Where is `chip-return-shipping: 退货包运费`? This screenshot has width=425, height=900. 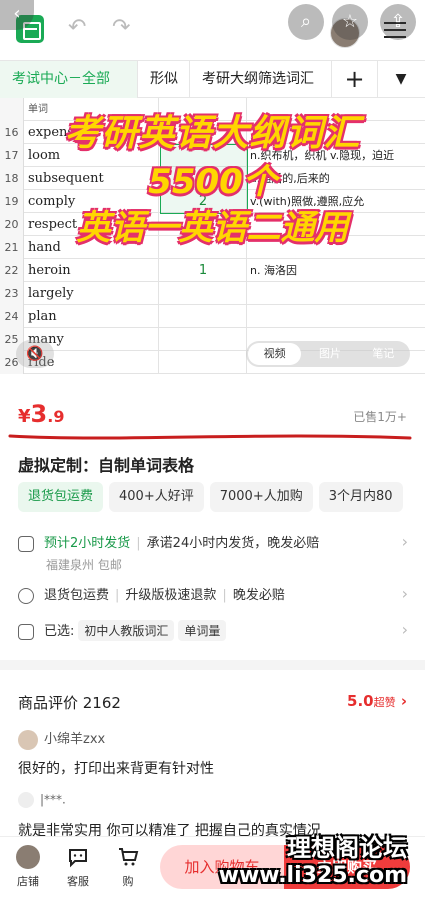 chip-return-shipping: 退货包运费 is located at coordinates (61, 497).